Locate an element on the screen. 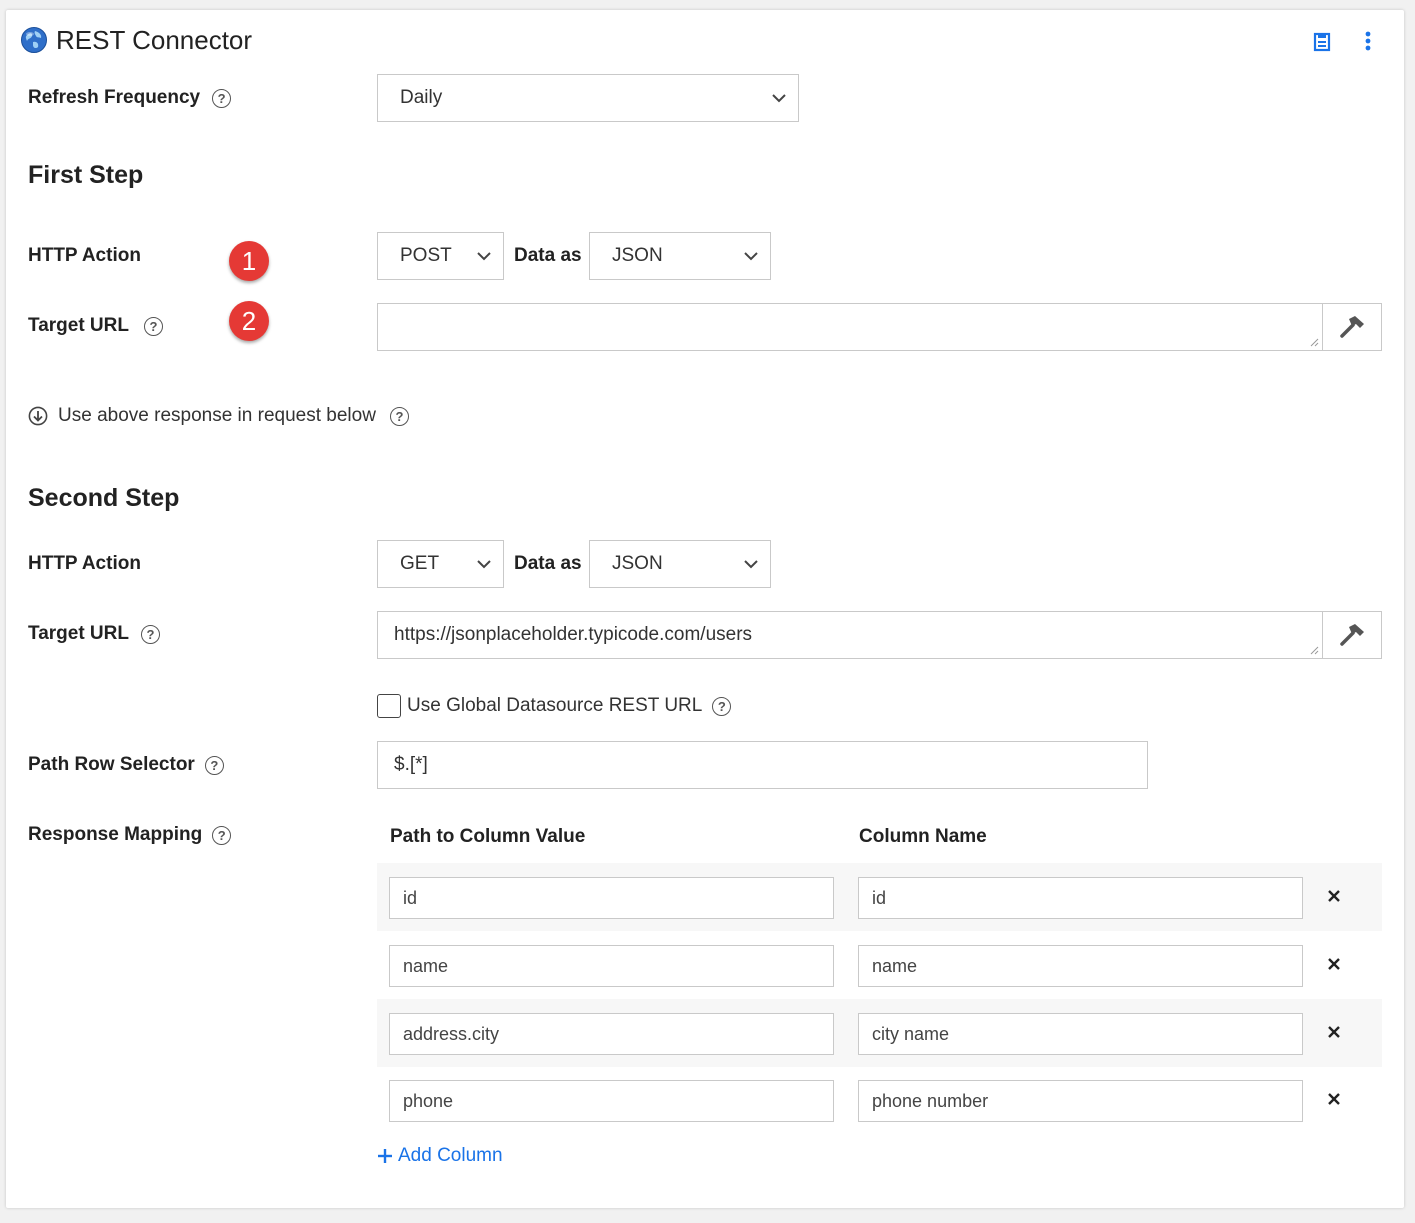 This screenshot has height=1223, width=1415. path-input: address.city is located at coordinates (611, 1034).